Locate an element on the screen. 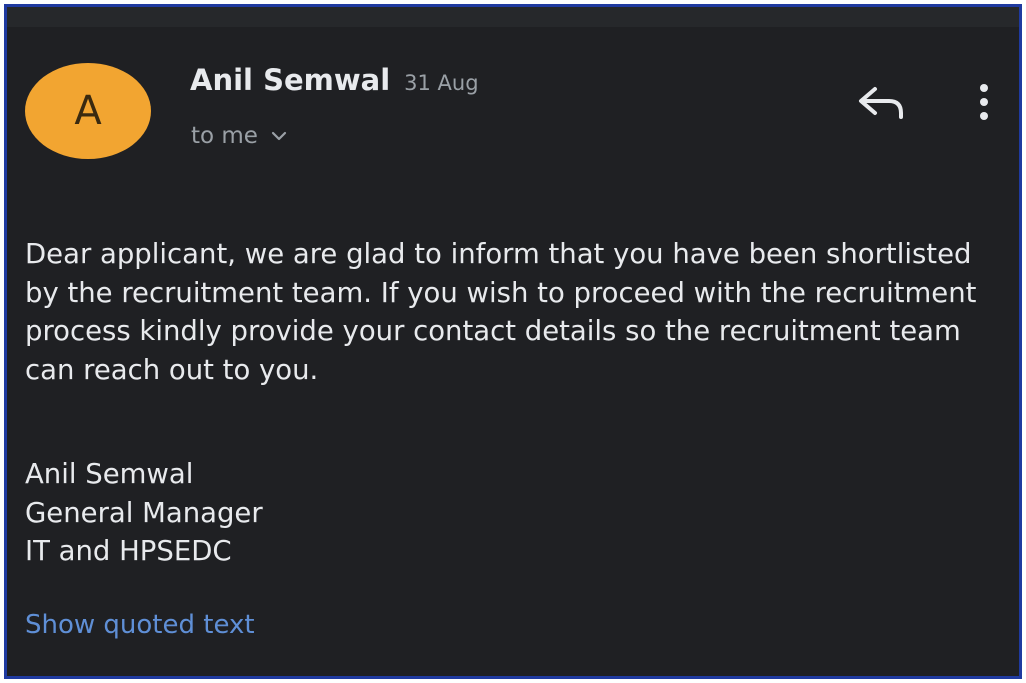 This screenshot has width=1026, height=683. top-bar is located at coordinates (513, 17).